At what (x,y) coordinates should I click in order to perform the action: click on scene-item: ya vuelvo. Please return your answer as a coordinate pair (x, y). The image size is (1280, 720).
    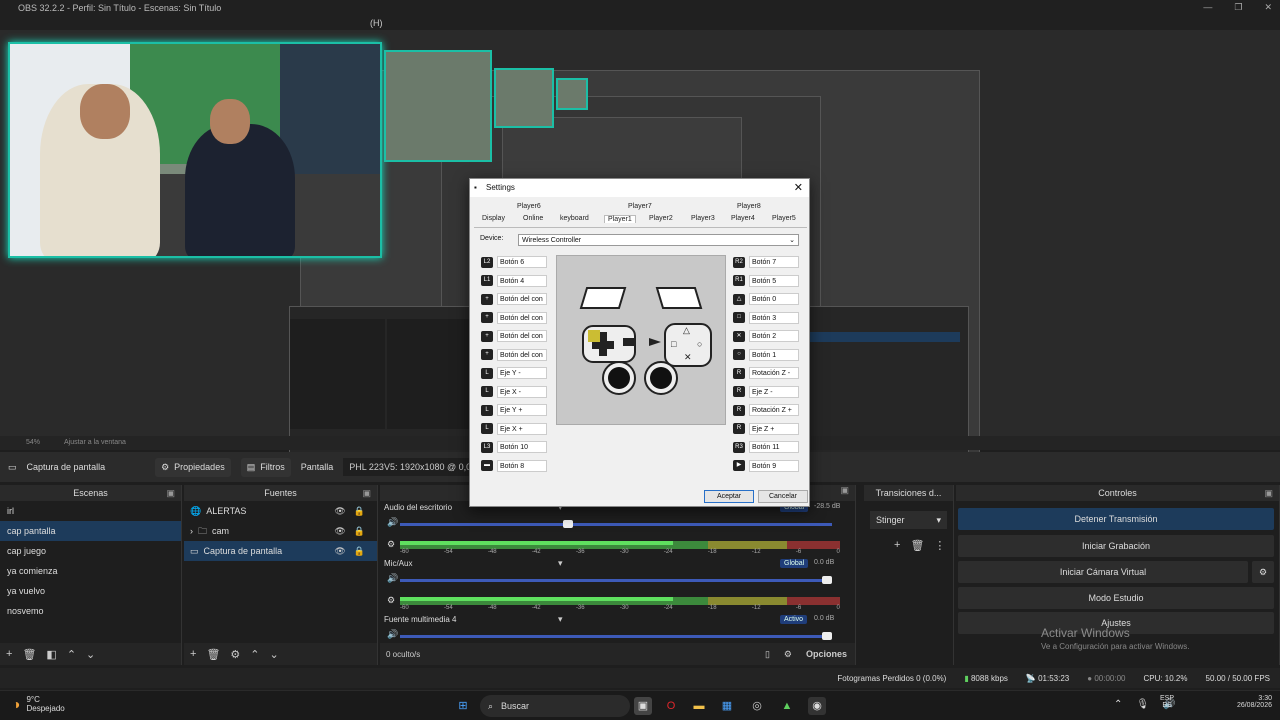
    Looking at the image, I should click on (90, 591).